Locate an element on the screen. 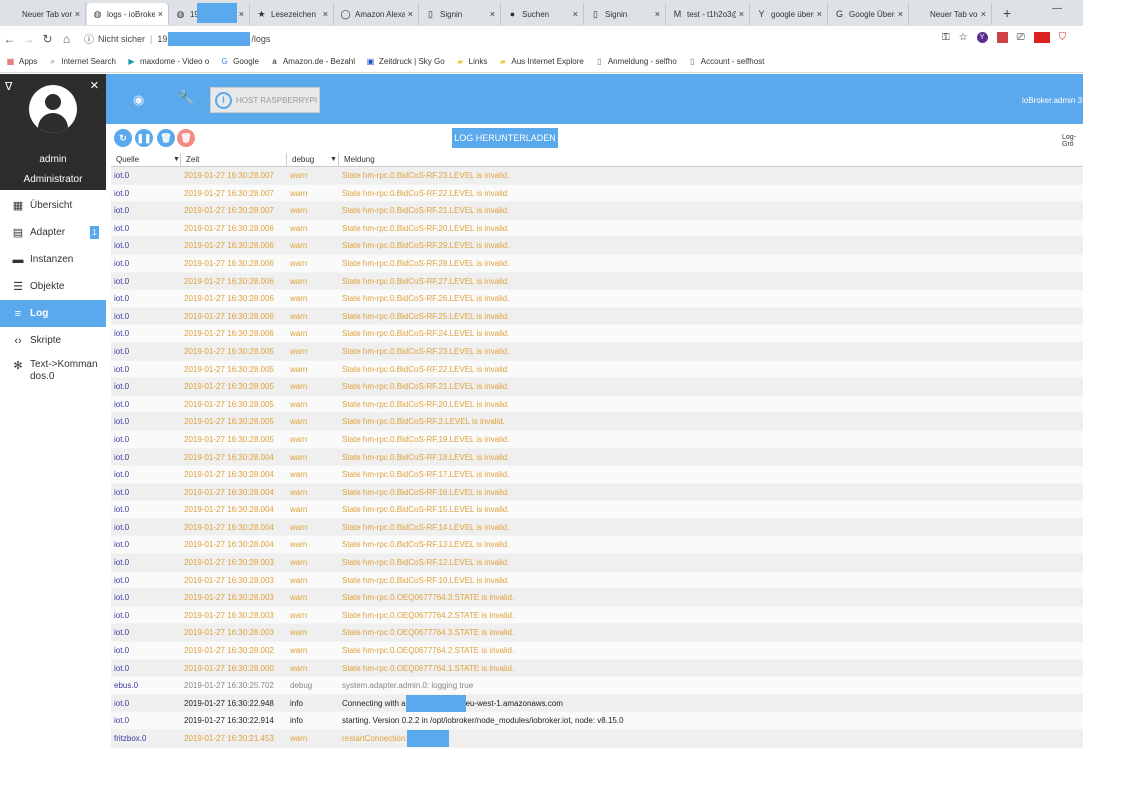 Image resolution: width=1123 pixels, height=794 pixels. host-selector: I HOST RASPBERRYPI is located at coordinates (265, 100).